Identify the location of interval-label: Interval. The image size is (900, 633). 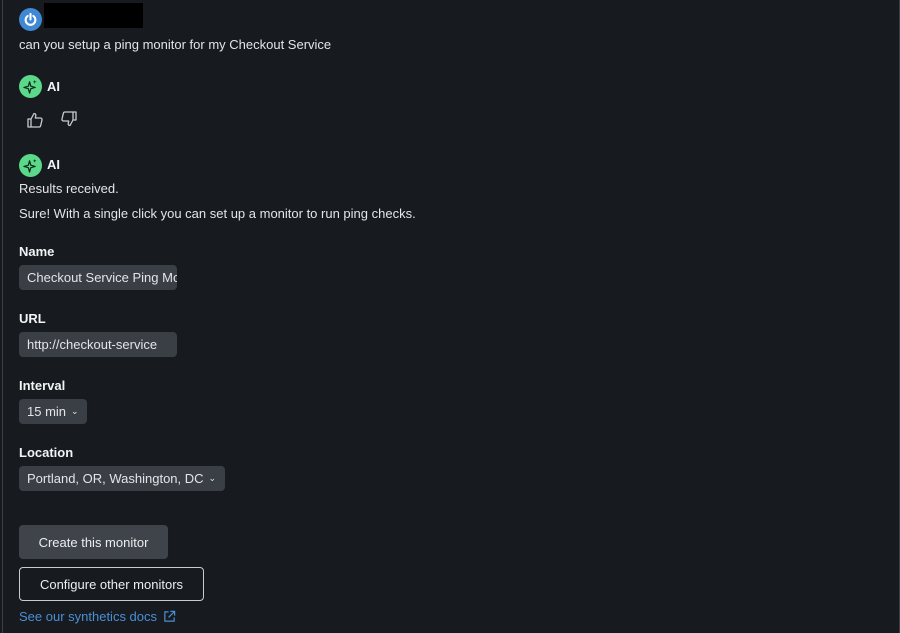
(42, 385).